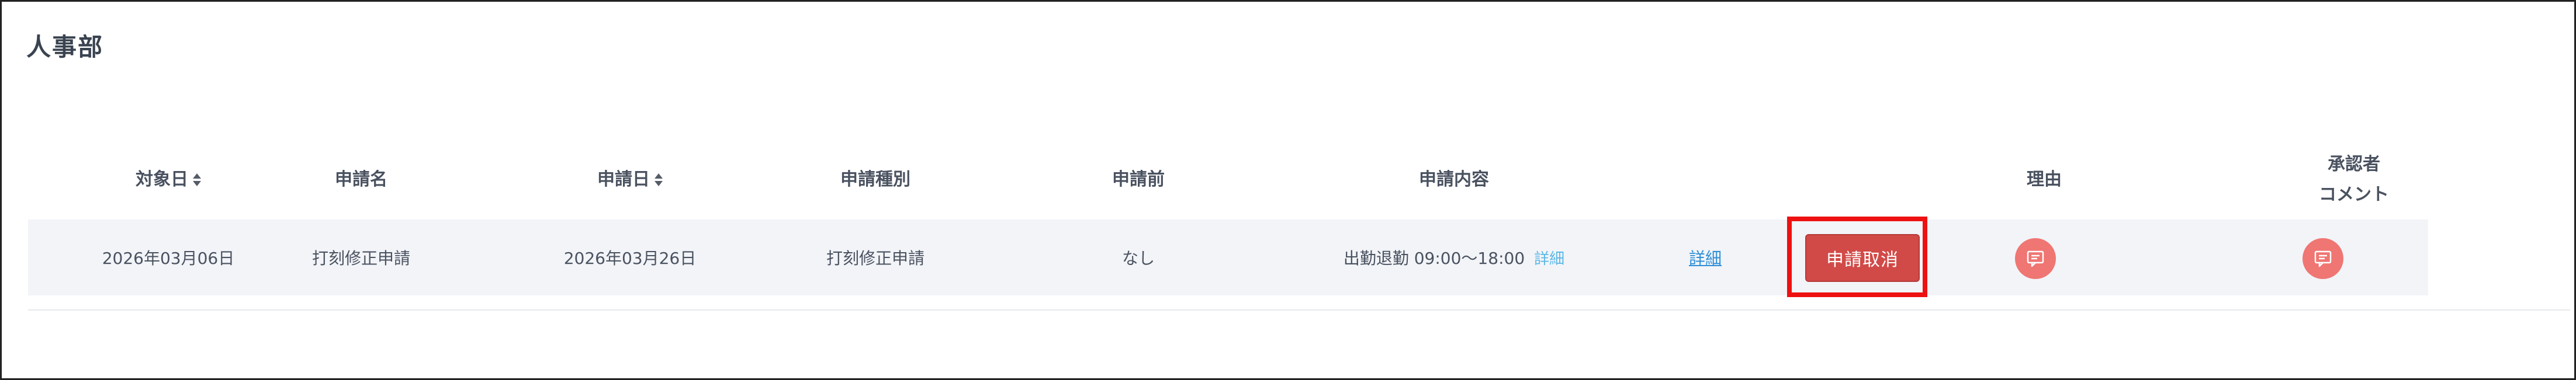  I want to click on header-request-type: 申請種別, so click(875, 179).